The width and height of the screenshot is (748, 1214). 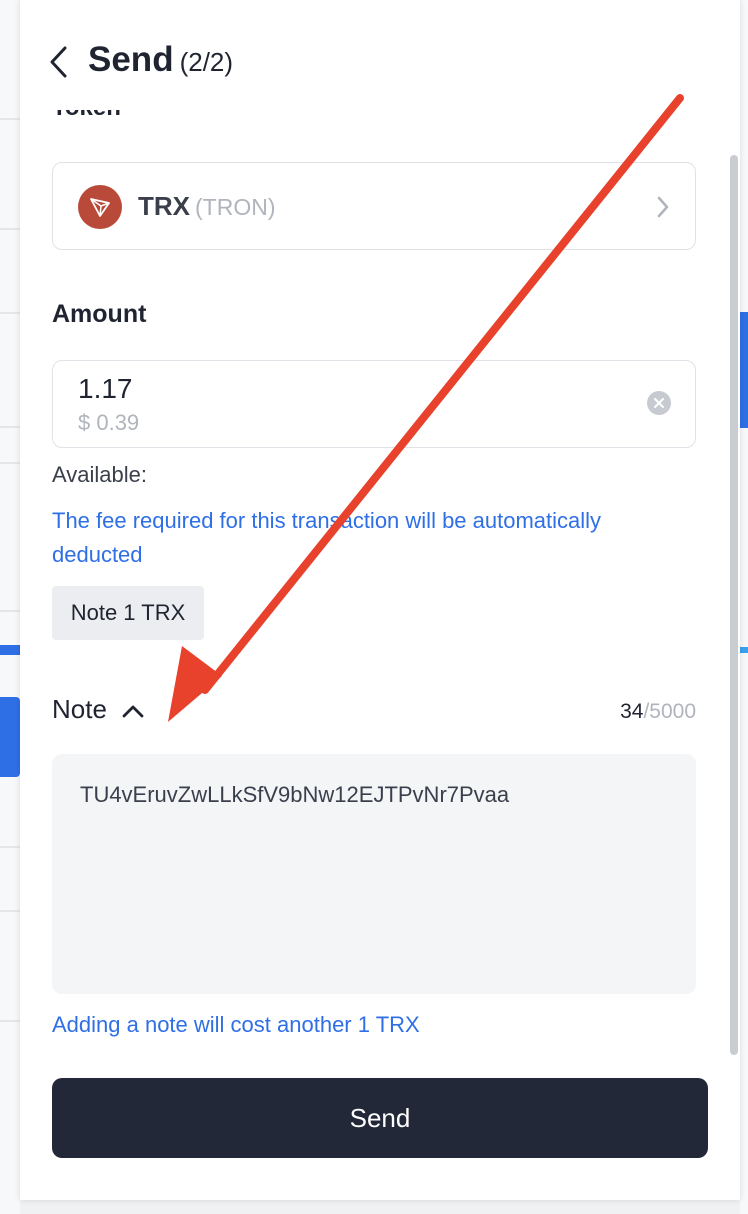 I want to click on background-page-left, so click(x=10, y=607).